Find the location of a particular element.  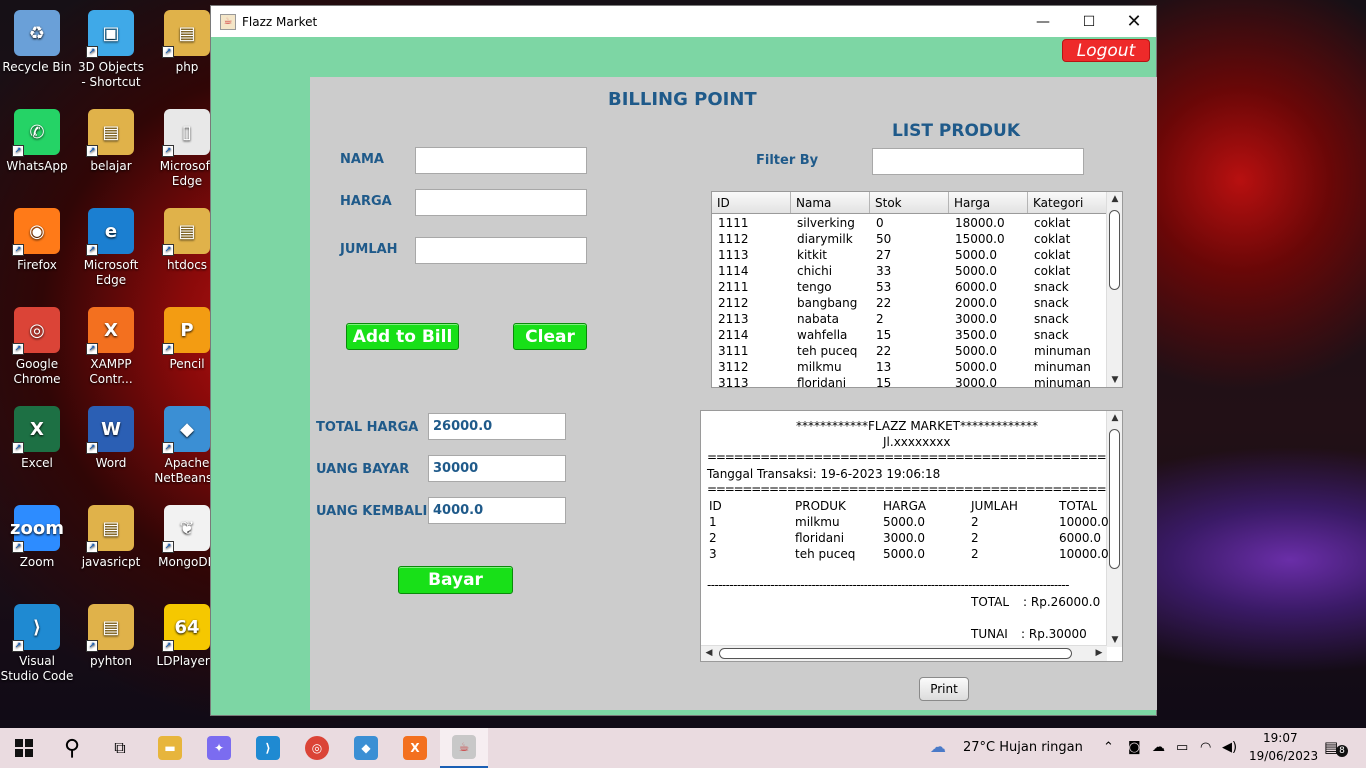

camera-icon: ◙ is located at coordinates (1134, 747).